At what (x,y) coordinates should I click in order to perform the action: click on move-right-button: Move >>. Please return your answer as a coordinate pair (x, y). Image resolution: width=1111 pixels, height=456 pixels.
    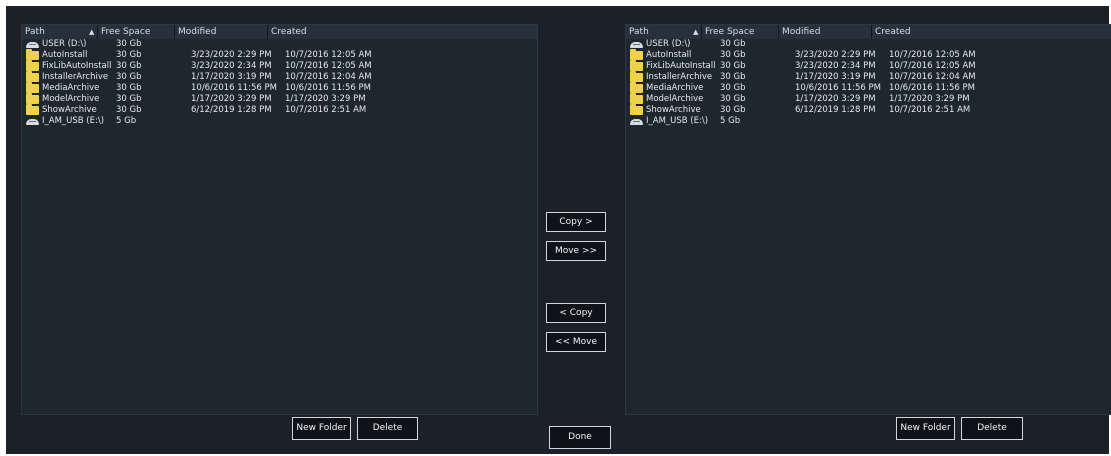
    Looking at the image, I should click on (576, 251).